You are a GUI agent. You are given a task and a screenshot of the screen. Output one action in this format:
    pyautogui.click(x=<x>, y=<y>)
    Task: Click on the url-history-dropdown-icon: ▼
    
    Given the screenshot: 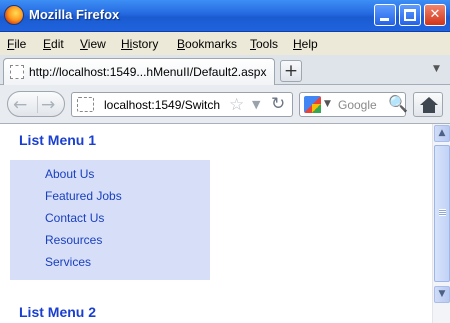 What is the action you would take?
    pyautogui.click(x=256, y=104)
    